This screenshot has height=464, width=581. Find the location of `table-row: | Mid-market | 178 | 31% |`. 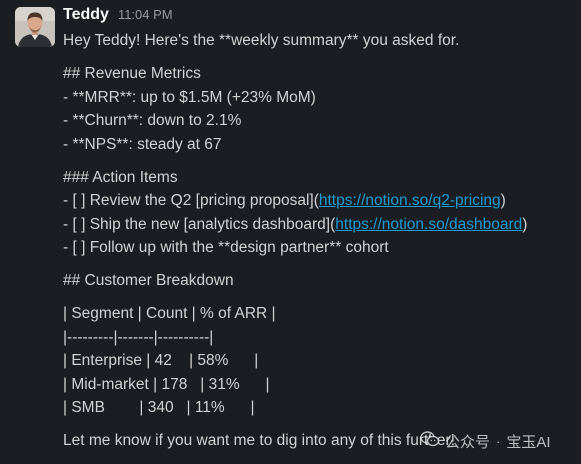

table-row: | Mid-market | 178 | 31% | is located at coordinates (166, 384).